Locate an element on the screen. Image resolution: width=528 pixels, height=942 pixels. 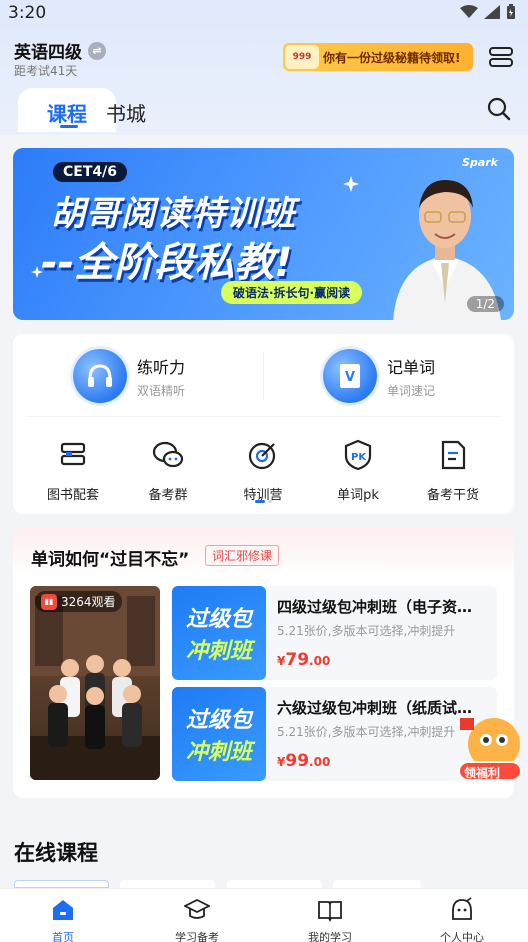
banner-tagline: 破语法·拆长句·赢阅读 is located at coordinates (292, 292).